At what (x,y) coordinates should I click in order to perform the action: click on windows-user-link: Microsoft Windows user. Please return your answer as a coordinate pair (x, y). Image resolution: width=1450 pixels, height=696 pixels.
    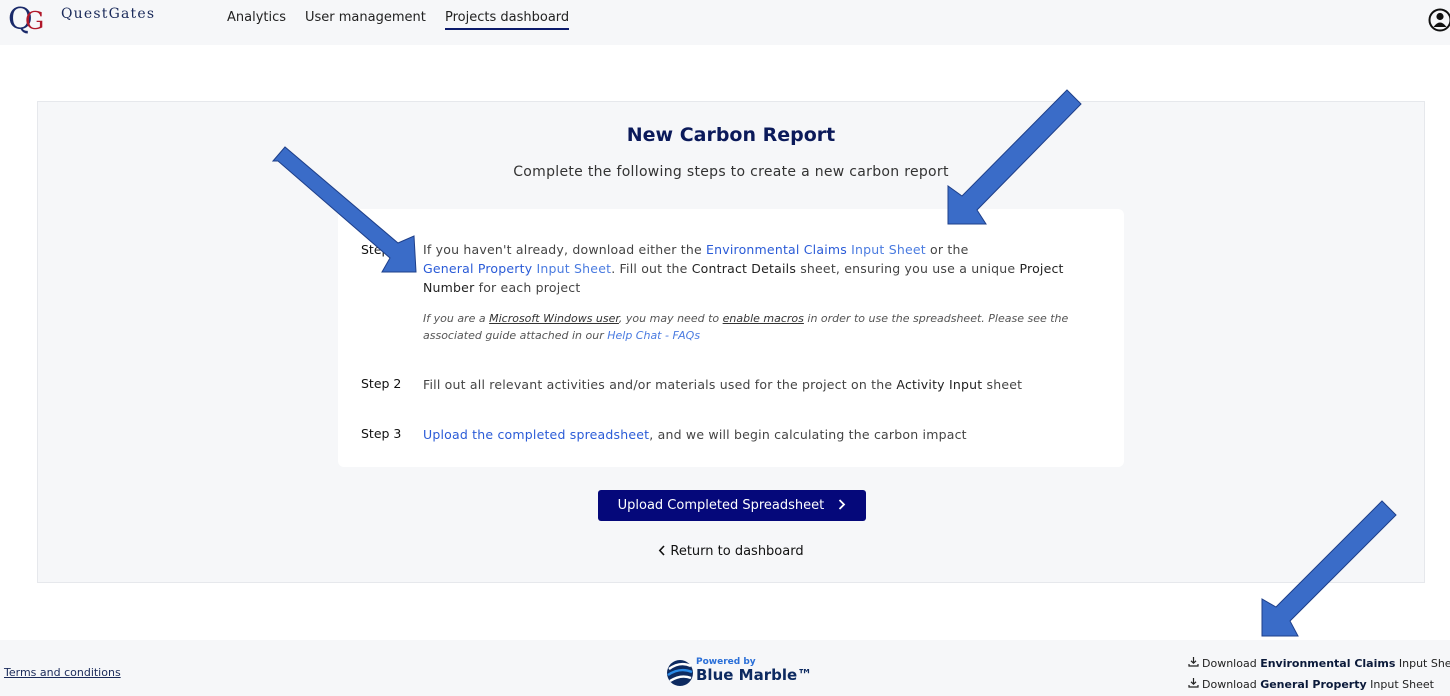
    Looking at the image, I should click on (554, 318).